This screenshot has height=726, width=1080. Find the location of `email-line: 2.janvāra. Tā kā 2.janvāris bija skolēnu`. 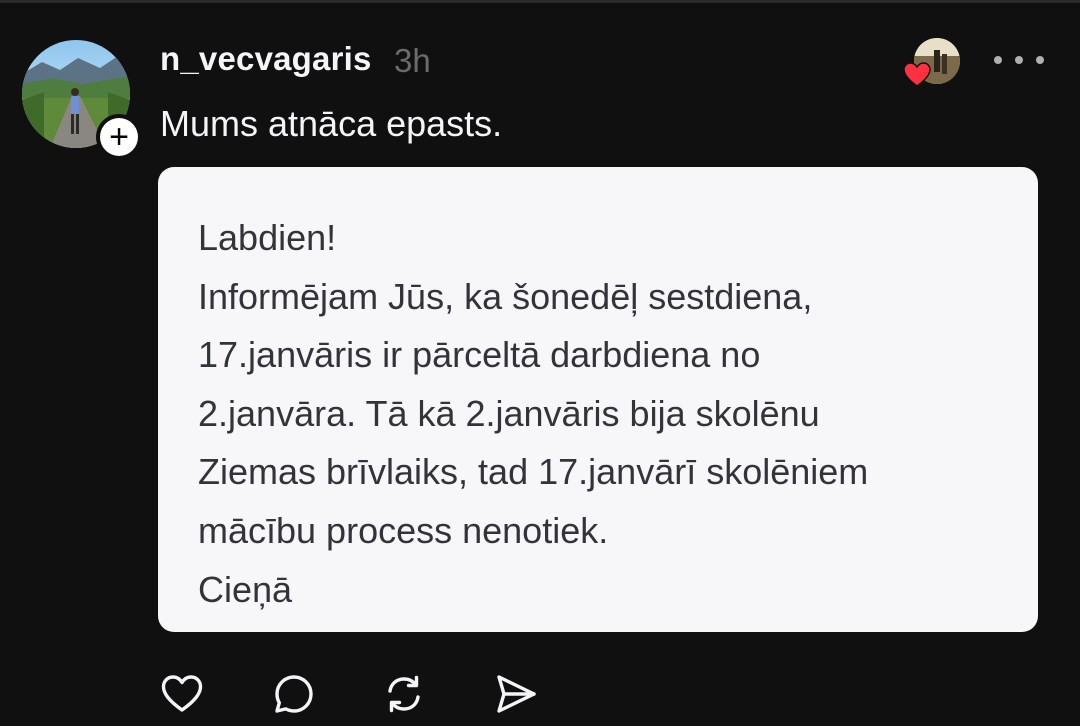

email-line: 2.janvāra. Tā kā 2.janvāris bija skolēnu is located at coordinates (509, 413).